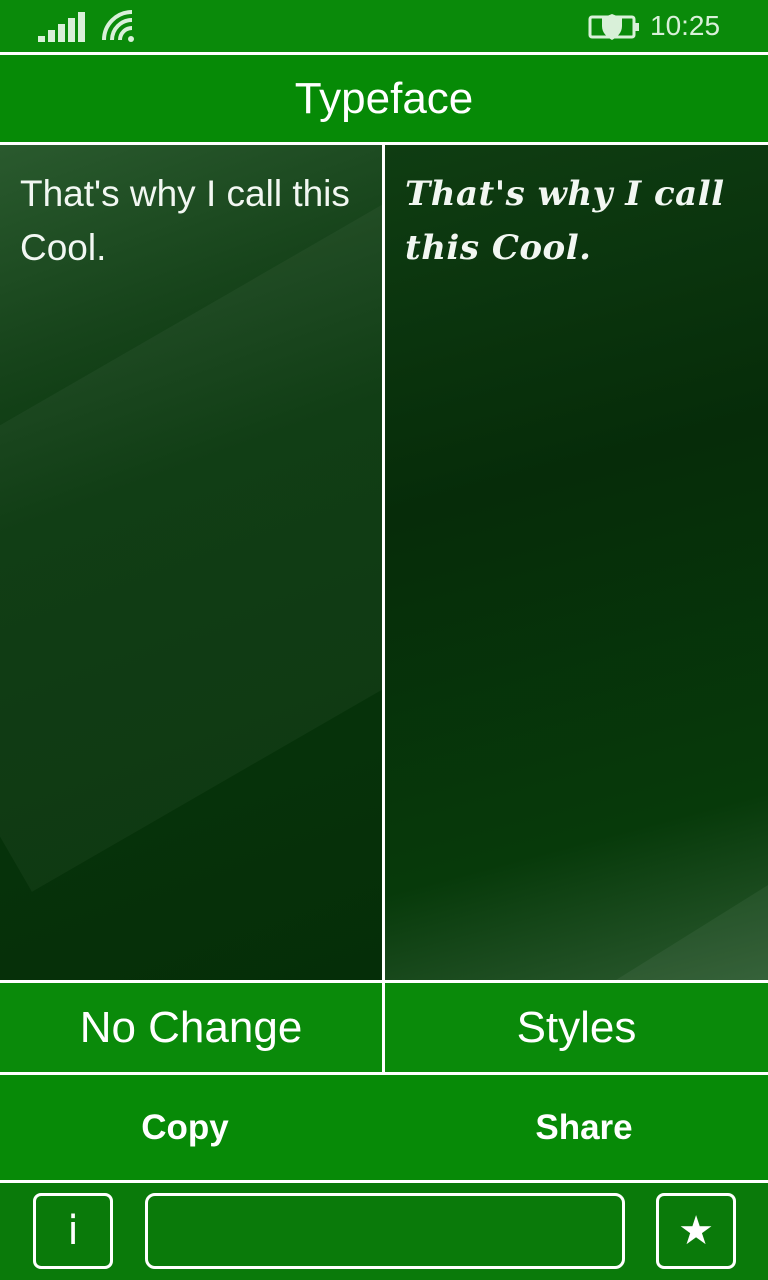  Describe the element at coordinates (191, 1027) in the screenshot. I see `no-change-button: No Change` at that location.